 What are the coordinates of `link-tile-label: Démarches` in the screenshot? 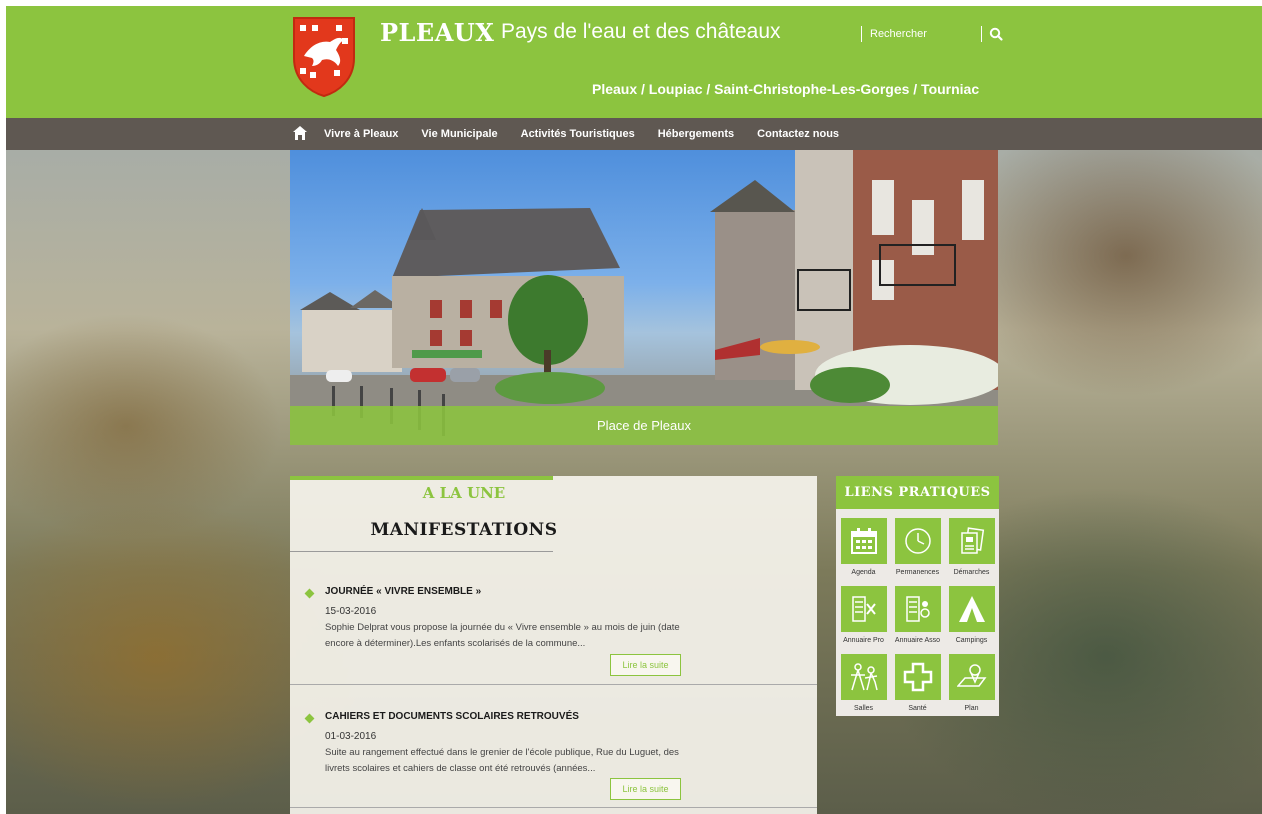 It's located at (971, 572).